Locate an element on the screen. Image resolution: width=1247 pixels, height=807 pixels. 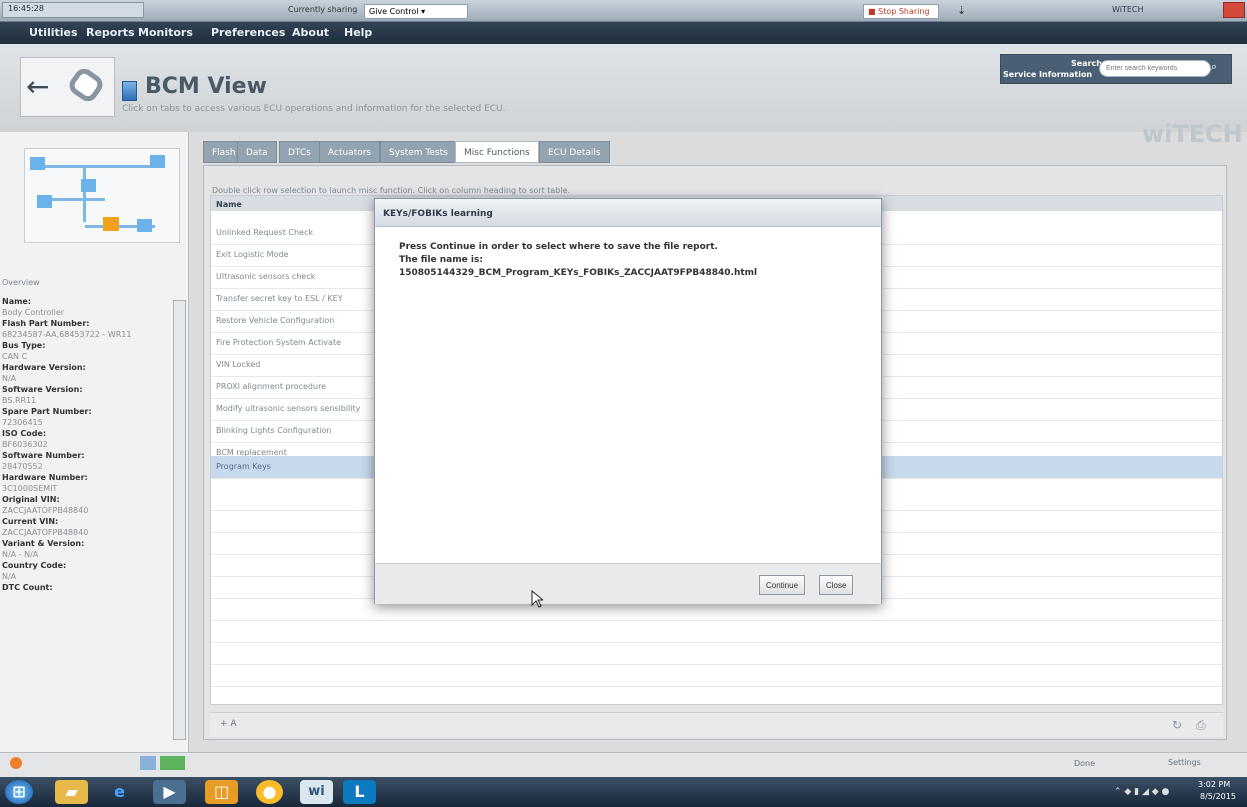
detail-label: DTC Count: is located at coordinates (27, 587).